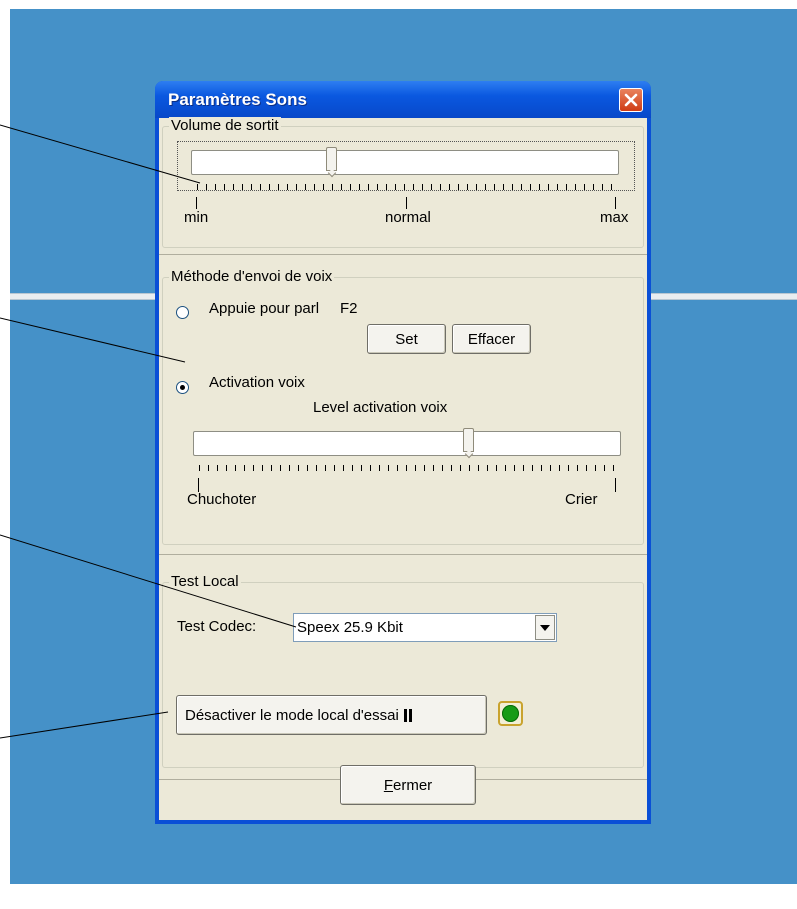 The width and height of the screenshot is (797, 909). Describe the element at coordinates (724, 296) in the screenshot. I see `background-line-right` at that location.